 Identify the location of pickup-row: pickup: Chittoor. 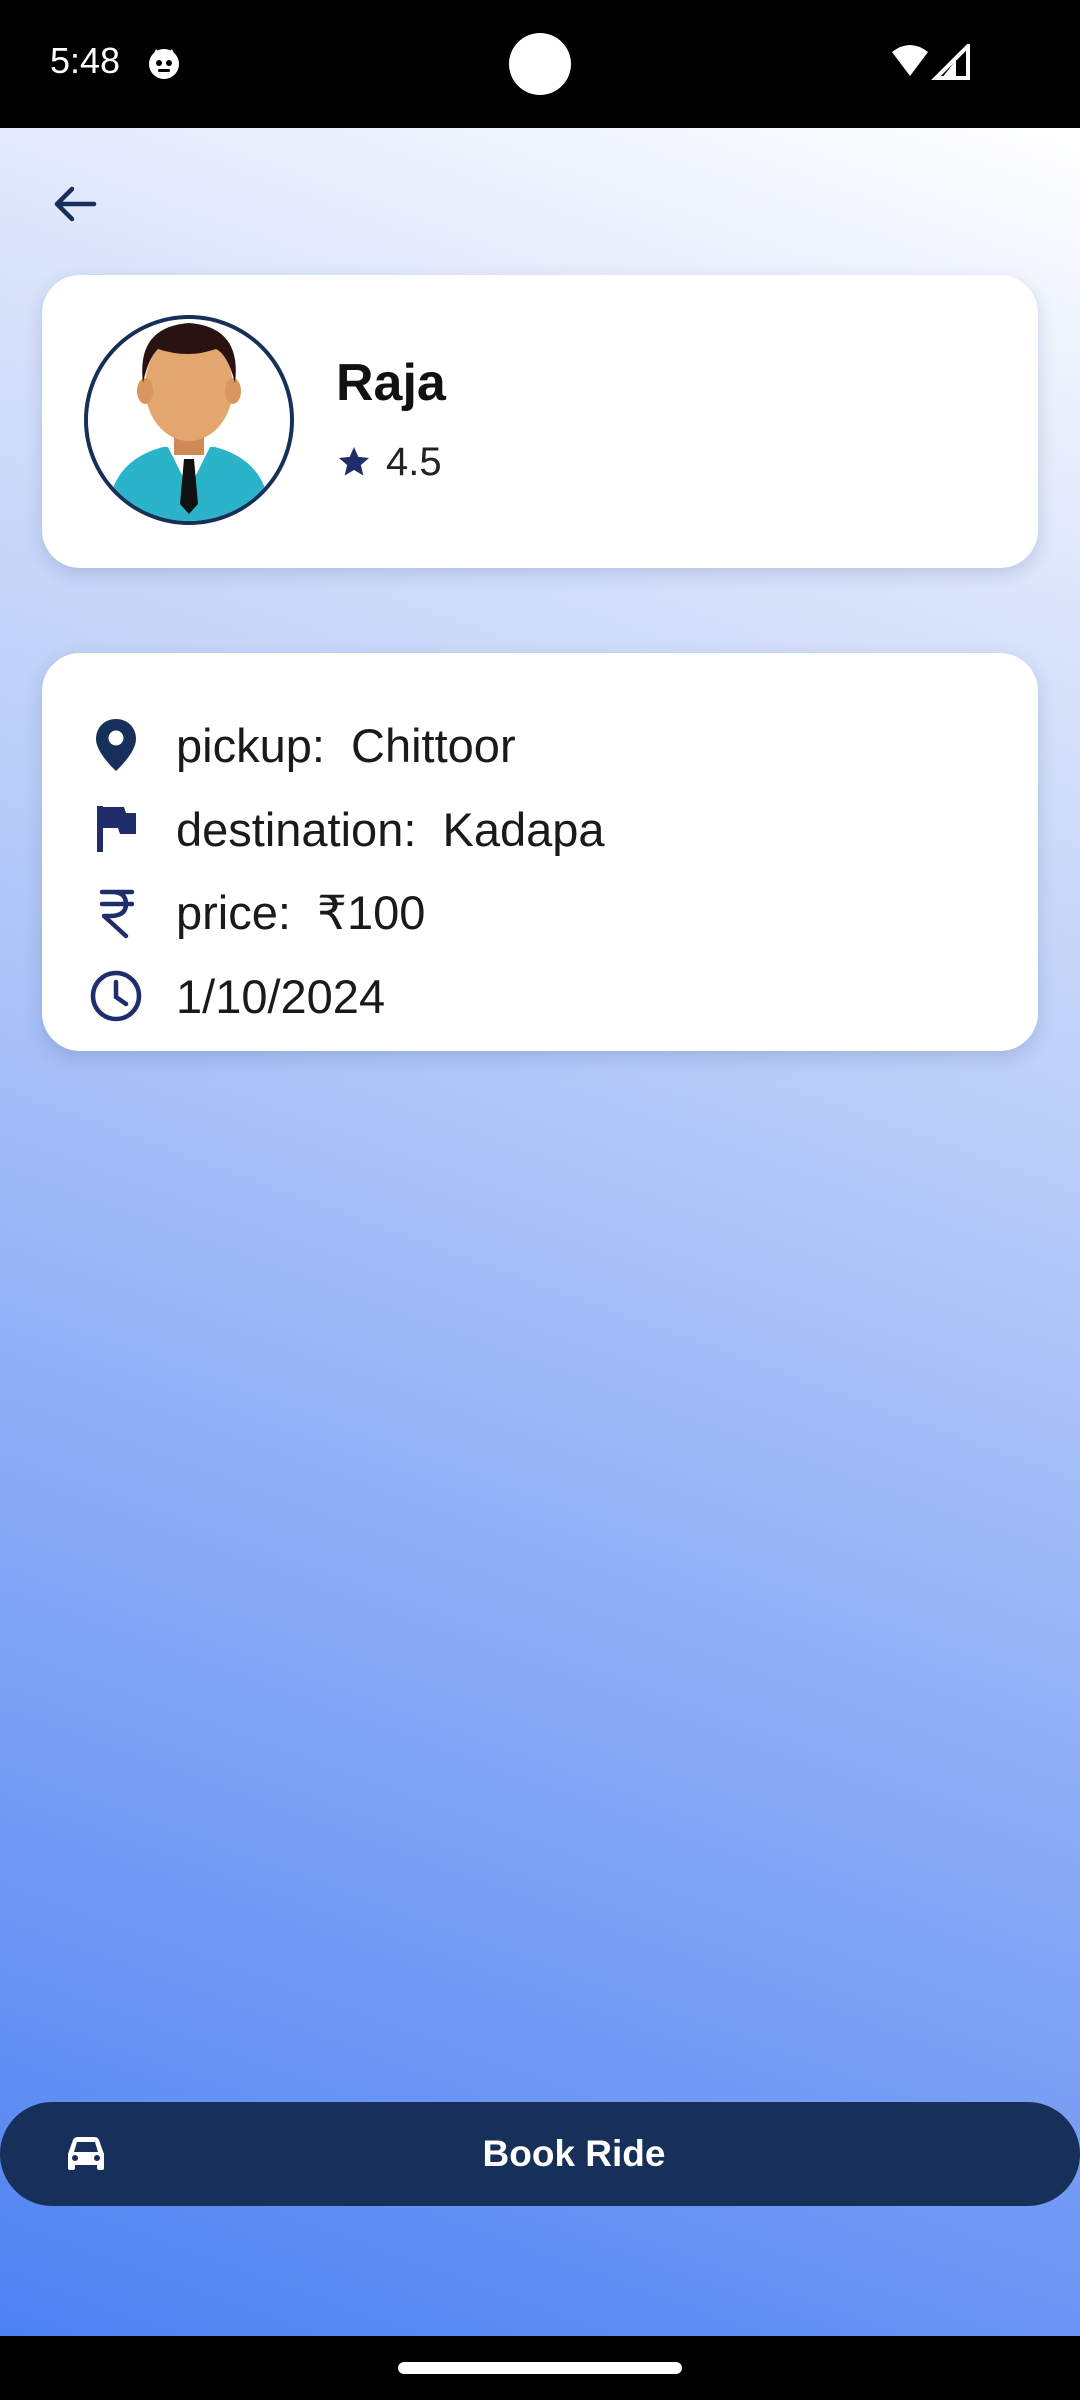
(301, 745).